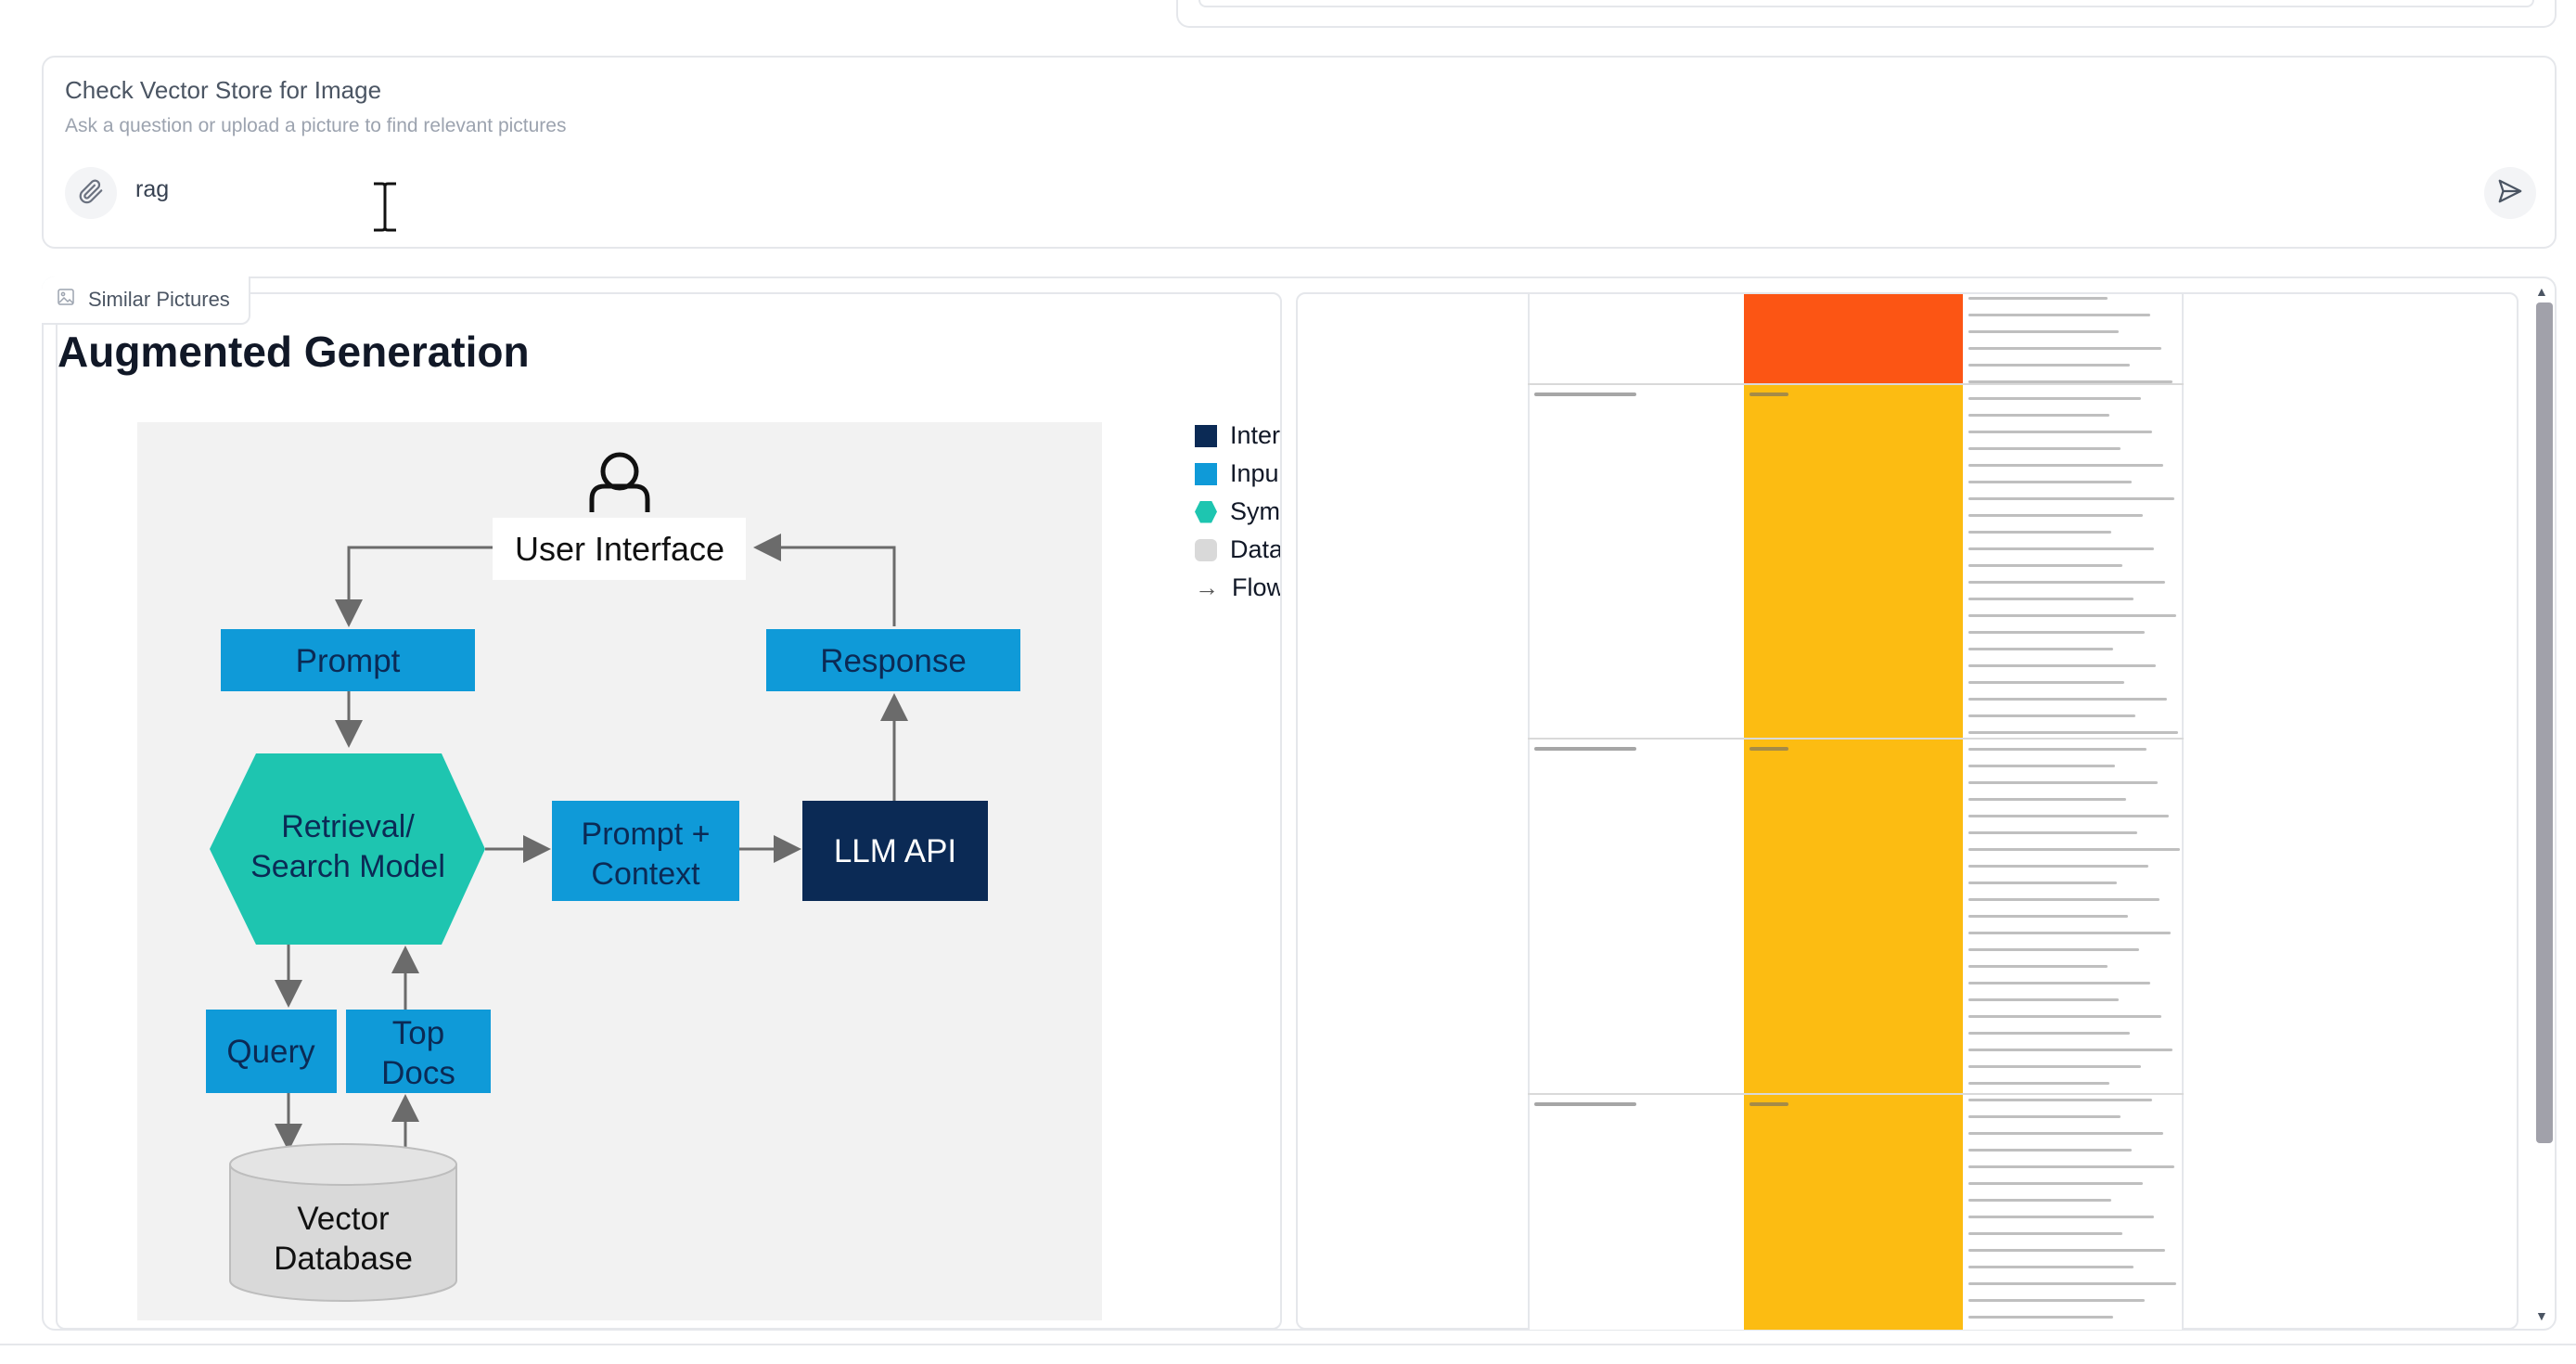 Image resolution: width=2576 pixels, height=1364 pixels. Describe the element at coordinates (619, 482) in the screenshot. I see `user-icon` at that location.